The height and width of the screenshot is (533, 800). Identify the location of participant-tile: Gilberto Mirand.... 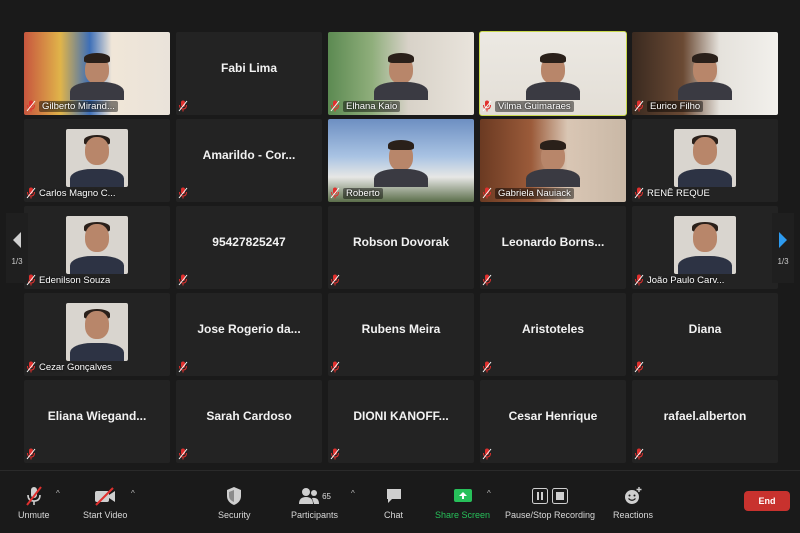
(97, 73).